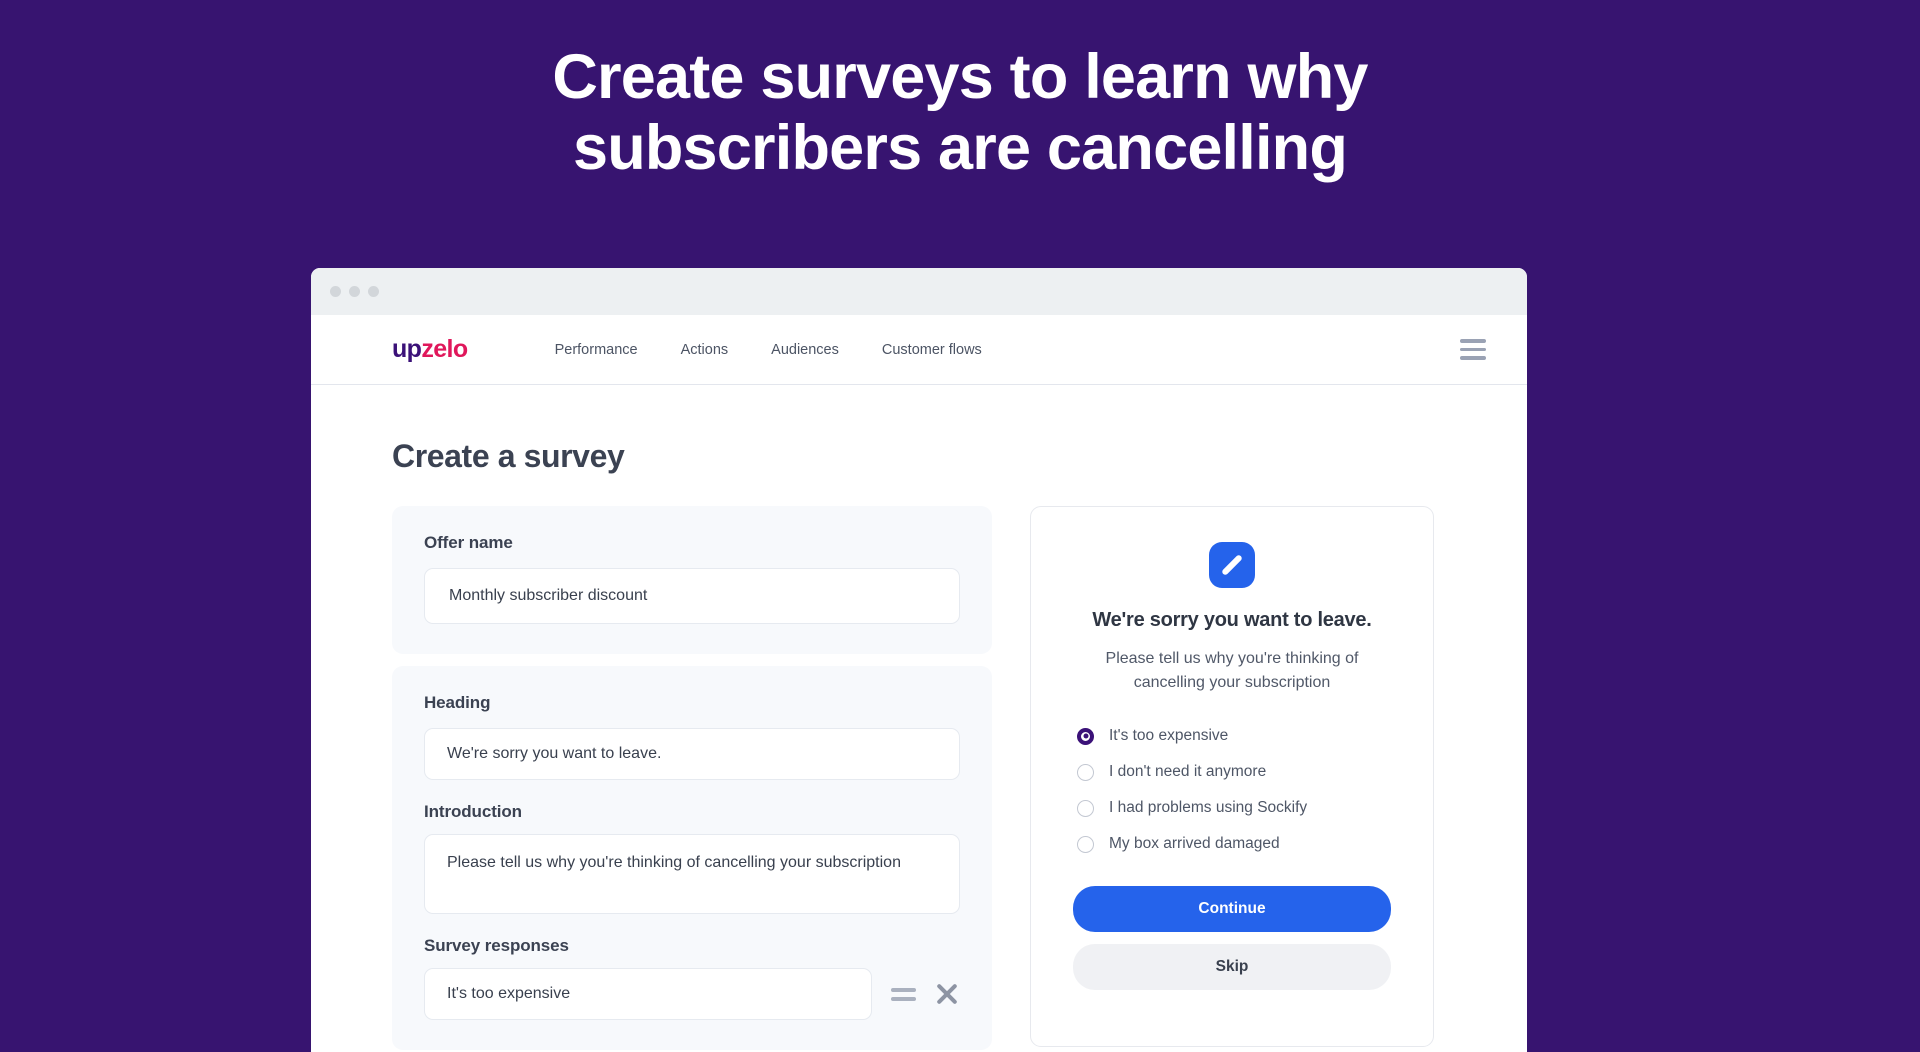  Describe the element at coordinates (1232, 909) in the screenshot. I see `continue-button: Continue` at that location.